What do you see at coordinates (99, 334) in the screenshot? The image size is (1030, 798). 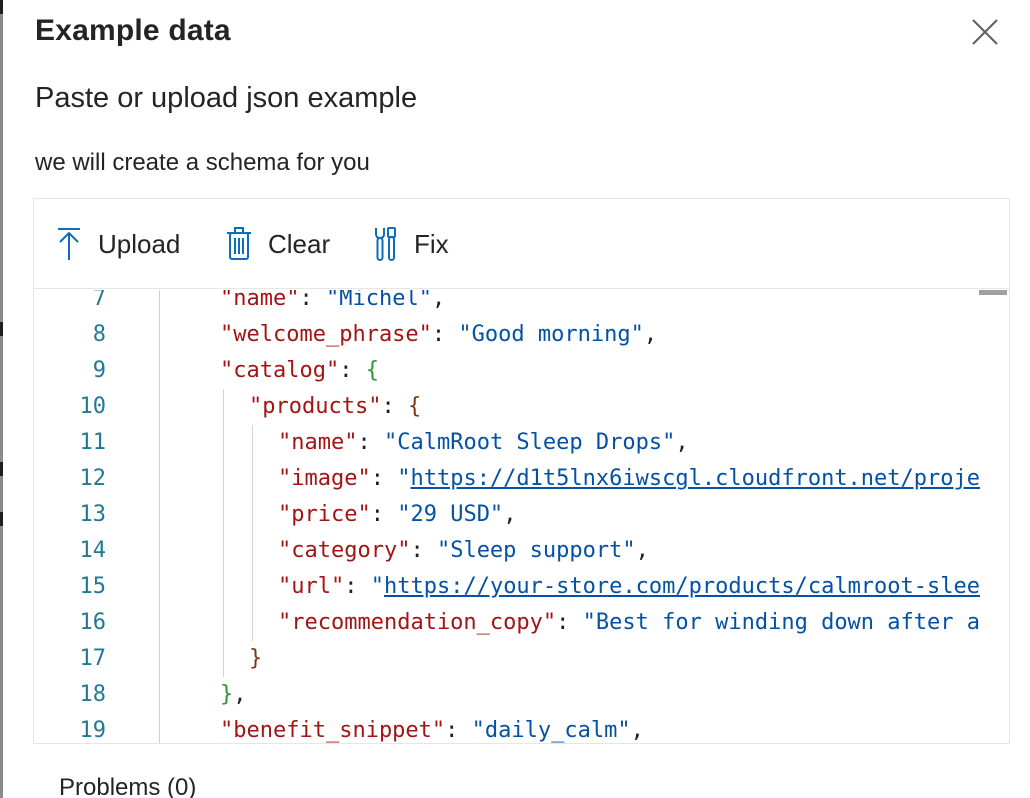 I see `line-number: 8` at bounding box center [99, 334].